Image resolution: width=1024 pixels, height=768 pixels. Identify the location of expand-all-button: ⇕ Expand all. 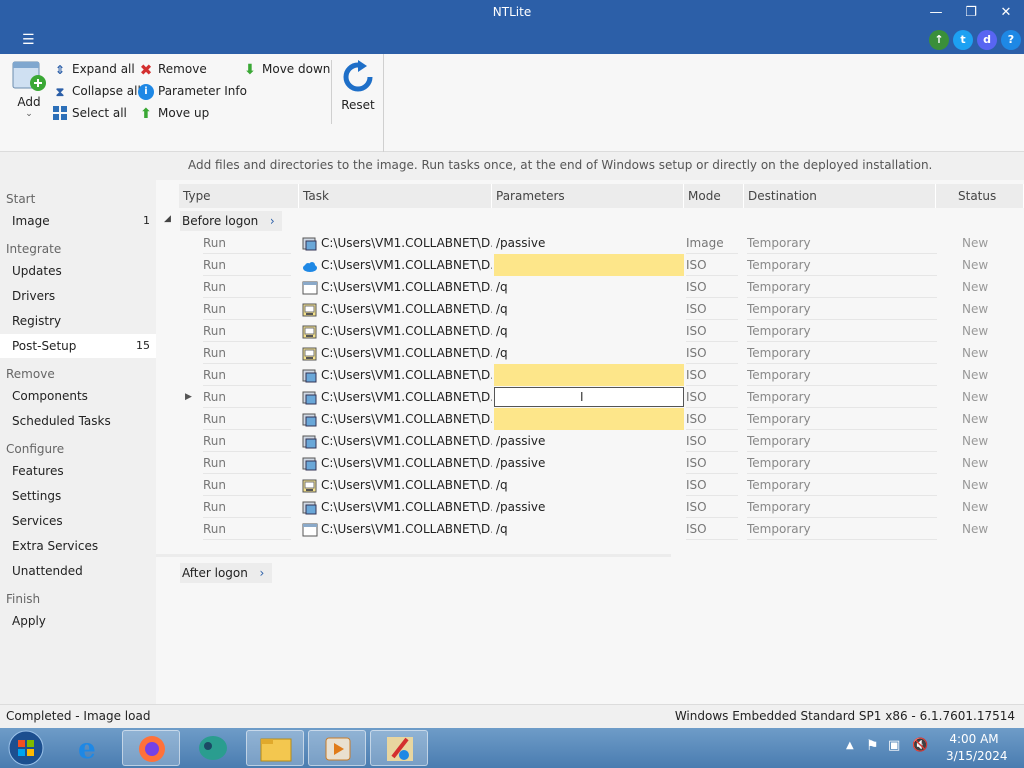
(93, 69).